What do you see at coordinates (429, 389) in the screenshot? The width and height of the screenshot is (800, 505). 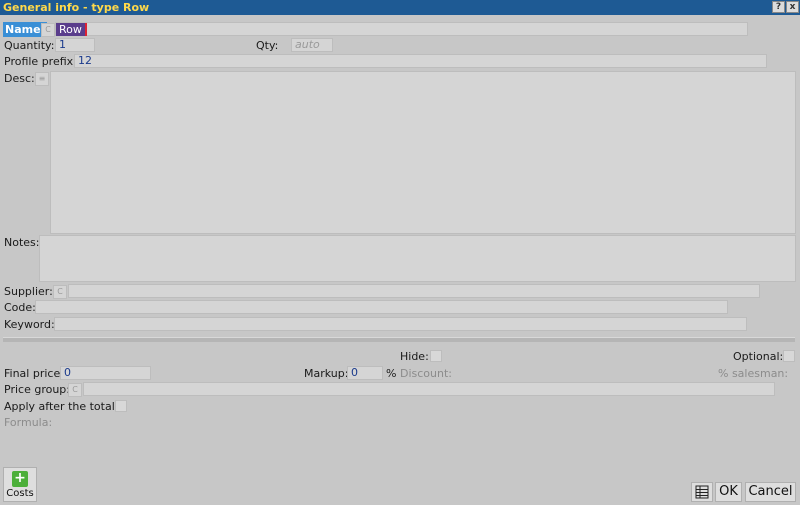 I see `price-group-input` at bounding box center [429, 389].